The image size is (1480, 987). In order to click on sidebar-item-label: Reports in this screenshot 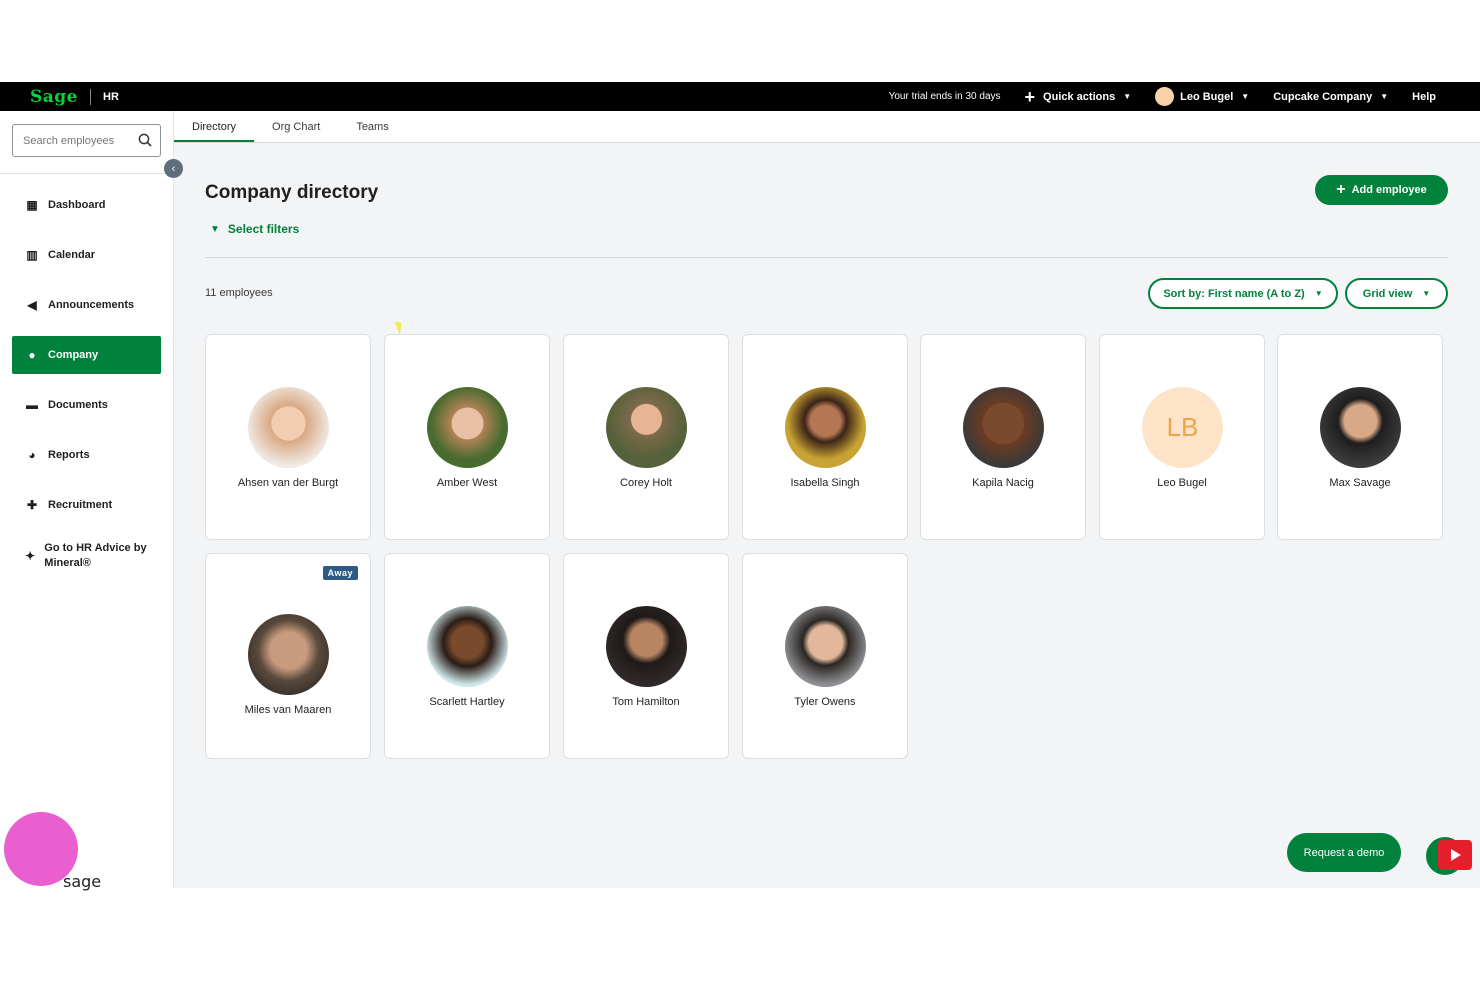, I will do `click(69, 455)`.